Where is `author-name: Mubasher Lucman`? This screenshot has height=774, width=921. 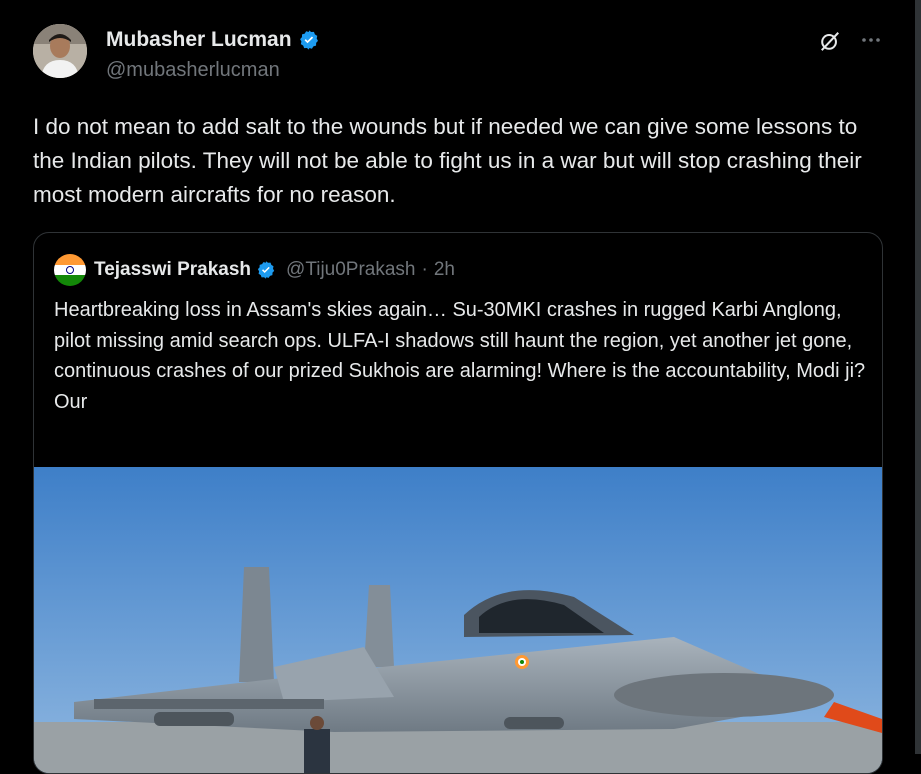
author-name: Mubasher Lucman is located at coordinates (199, 40).